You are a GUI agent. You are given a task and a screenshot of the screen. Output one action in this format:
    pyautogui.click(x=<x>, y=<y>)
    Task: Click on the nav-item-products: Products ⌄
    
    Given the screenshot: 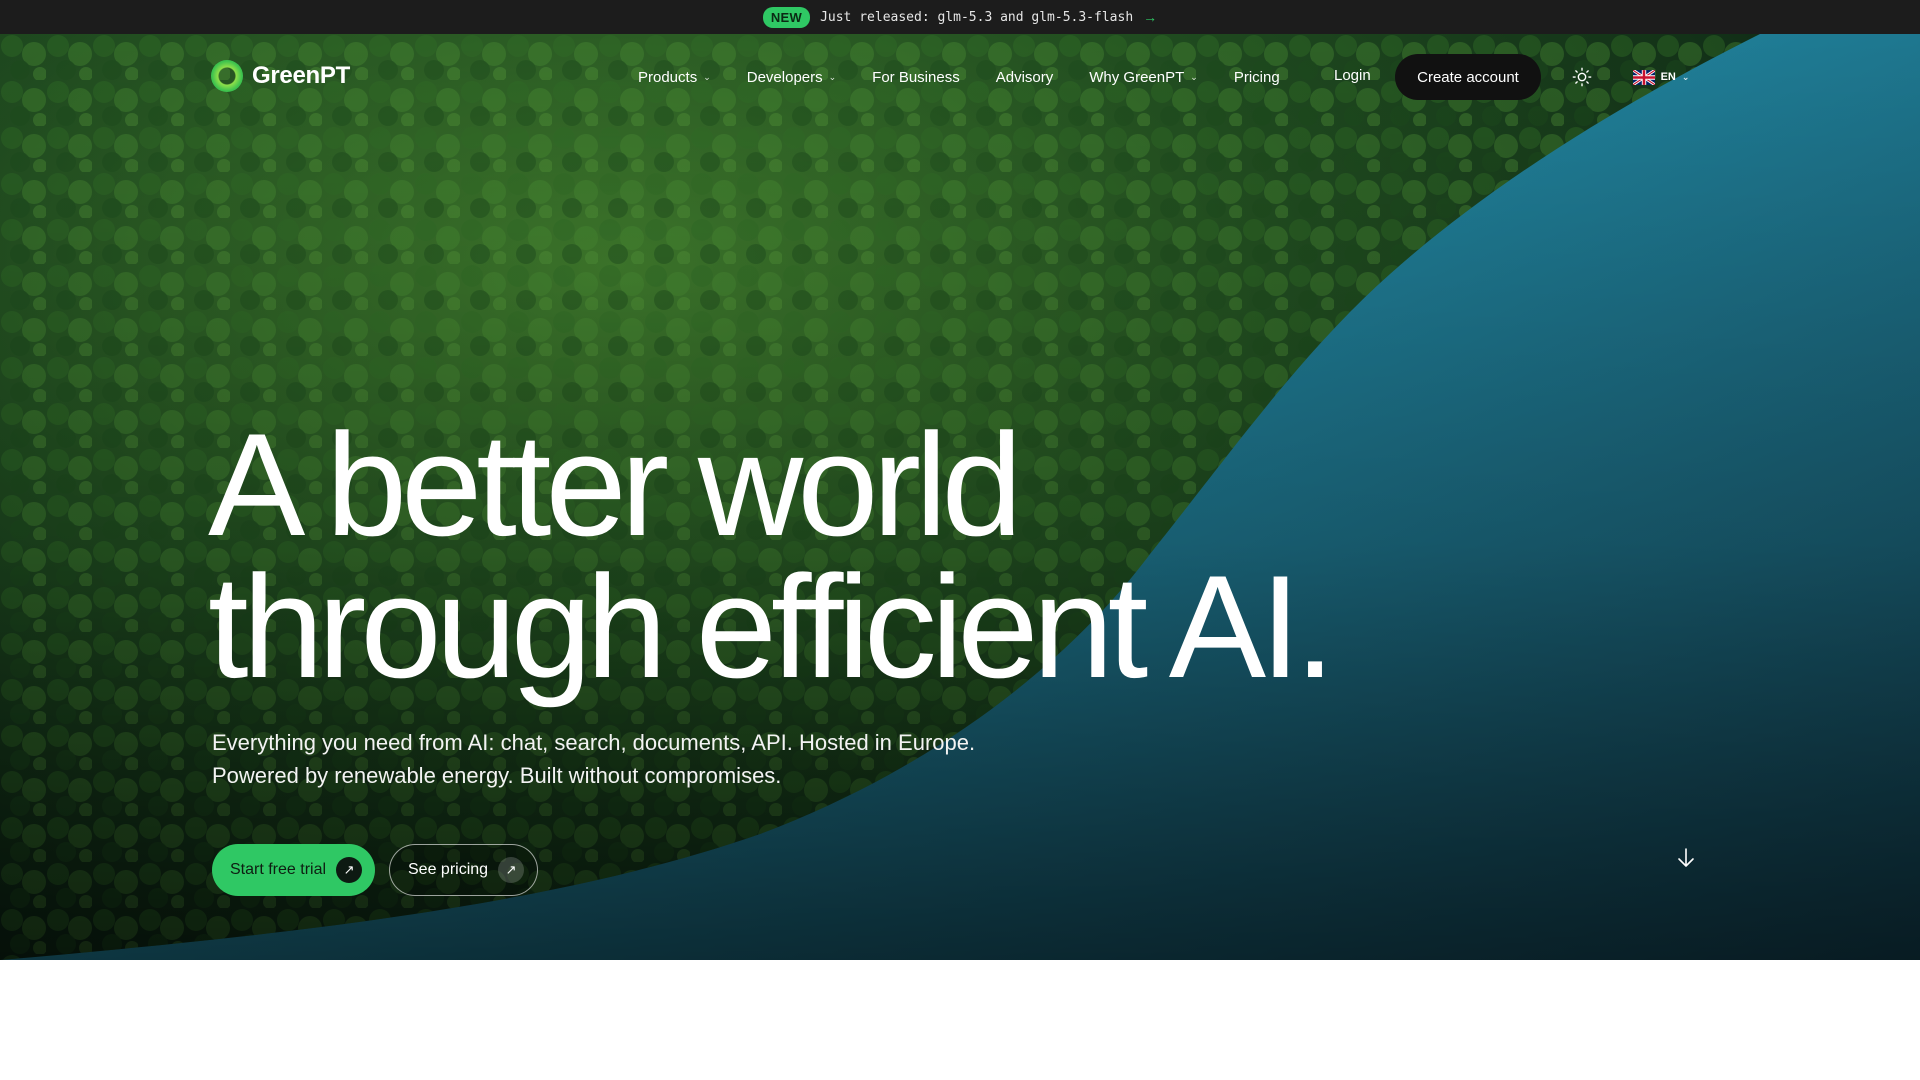 What is the action you would take?
    pyautogui.click(x=674, y=77)
    